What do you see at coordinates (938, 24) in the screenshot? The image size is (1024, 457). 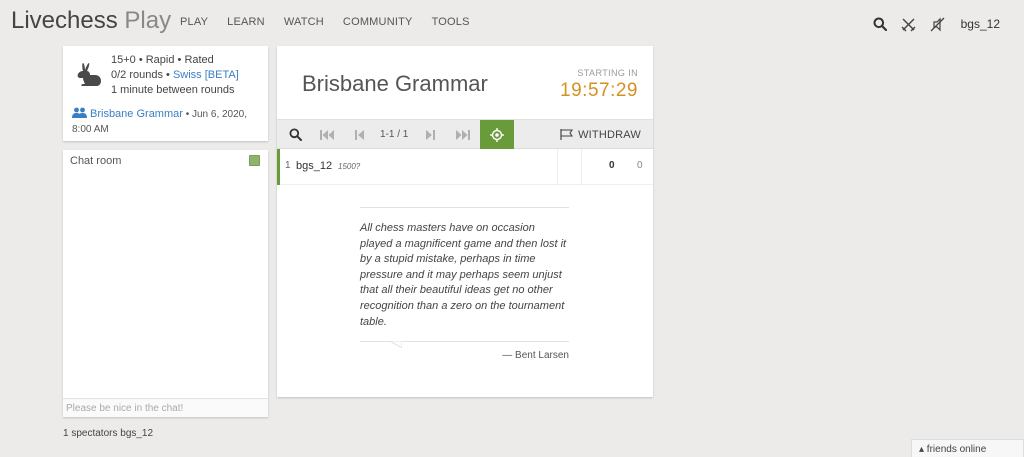 I see `mute-icon` at bounding box center [938, 24].